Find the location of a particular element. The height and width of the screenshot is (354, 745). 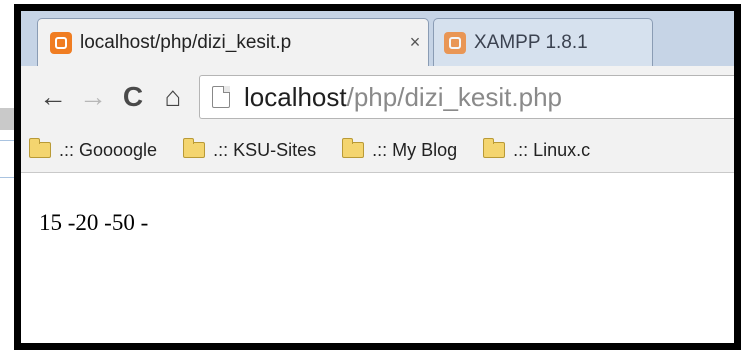

bookmark-goooogle: .:: Goooogle is located at coordinates (93, 149).